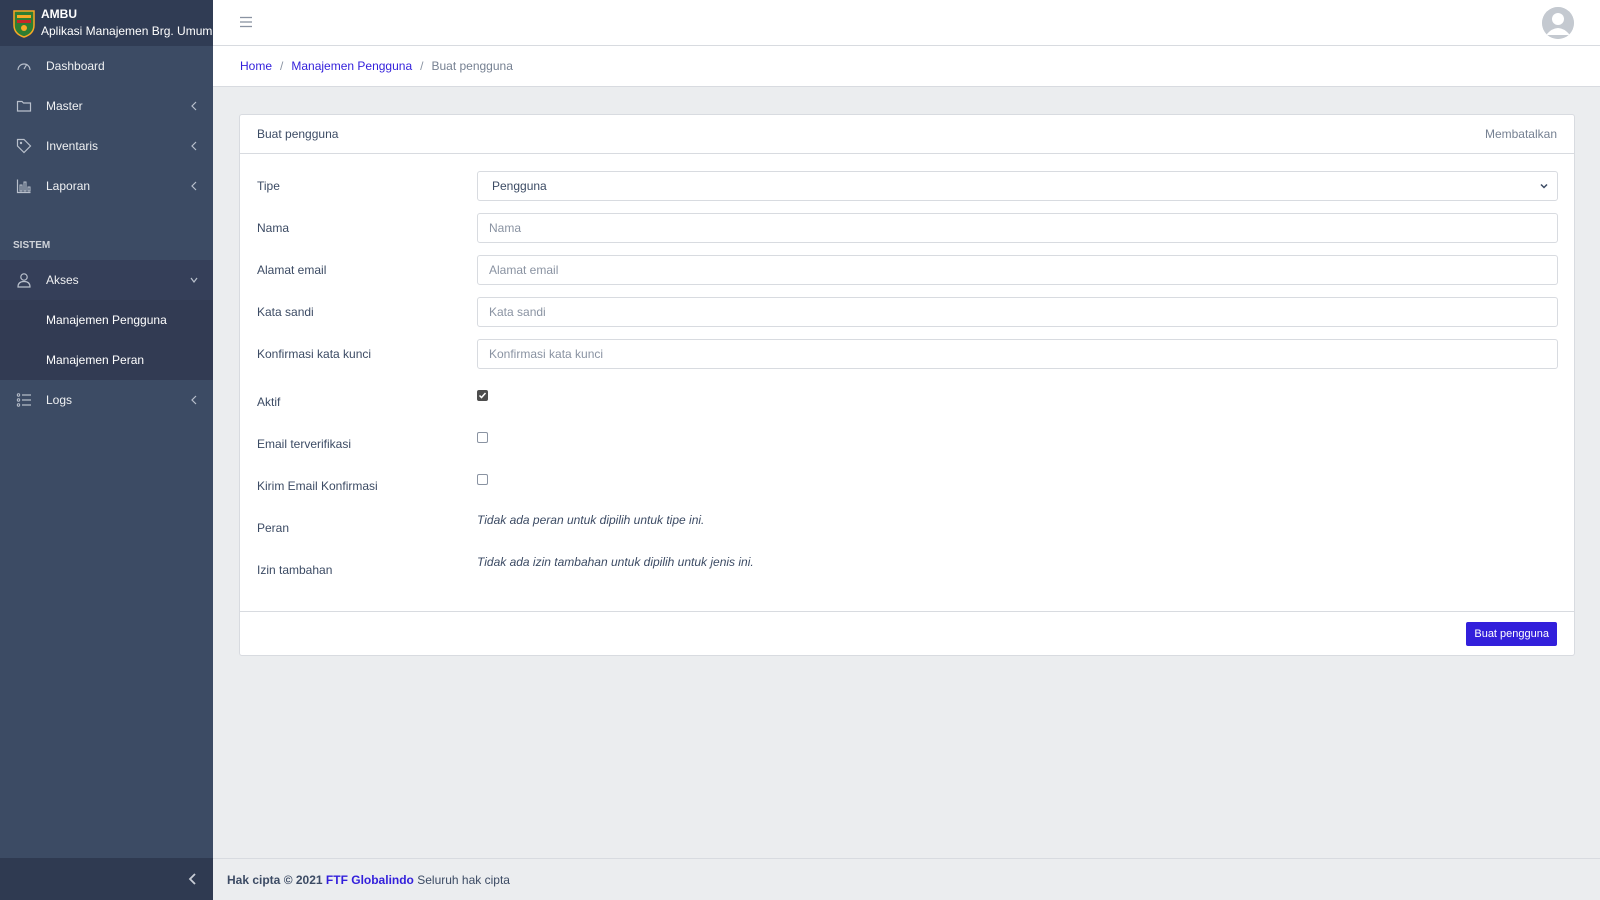  I want to click on form-row-send-confirmation: Kirim Email Konfirmasi, so click(907, 486).